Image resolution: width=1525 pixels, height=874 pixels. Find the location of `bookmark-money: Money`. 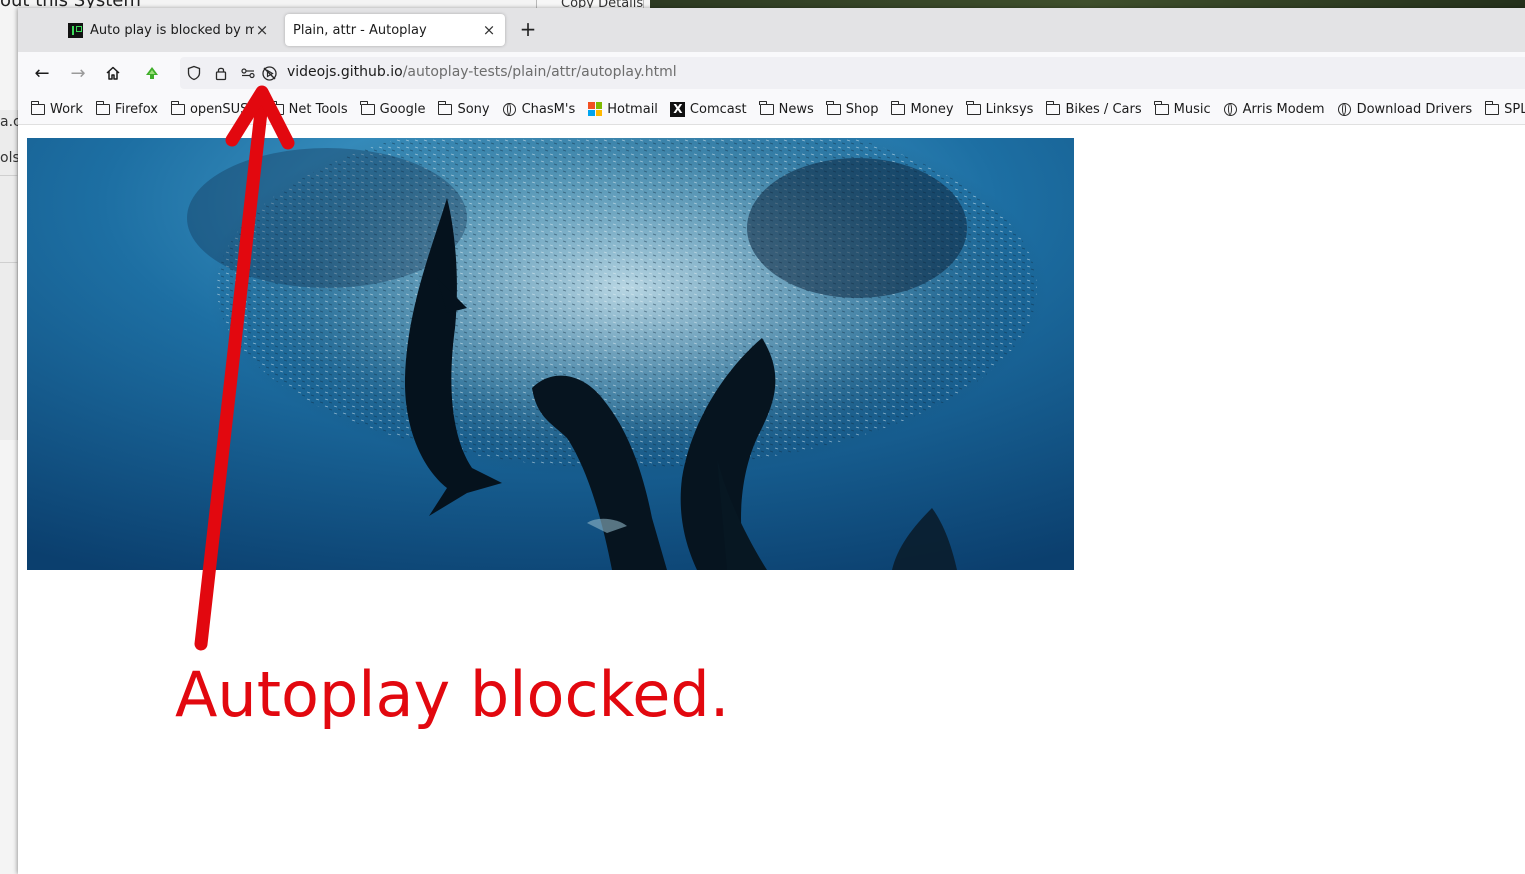

bookmark-money: Money is located at coordinates (922, 108).